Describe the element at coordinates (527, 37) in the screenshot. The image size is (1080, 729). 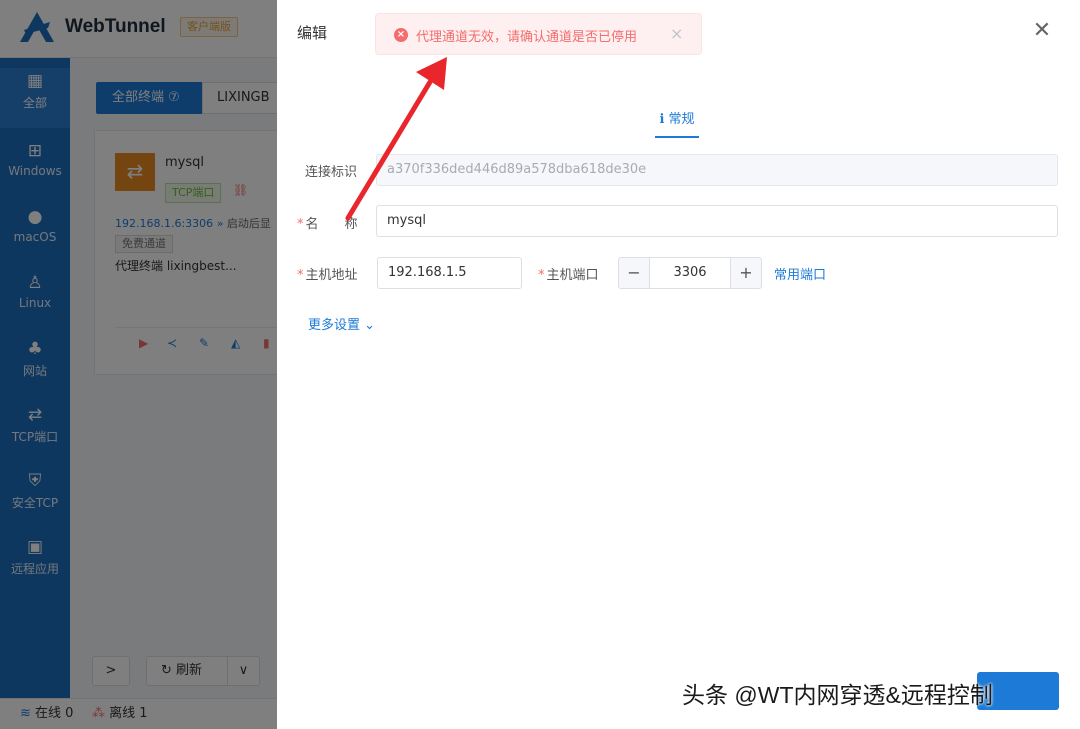
I see `toast-message: 代理通道无效，请确认通道是否已停用` at that location.